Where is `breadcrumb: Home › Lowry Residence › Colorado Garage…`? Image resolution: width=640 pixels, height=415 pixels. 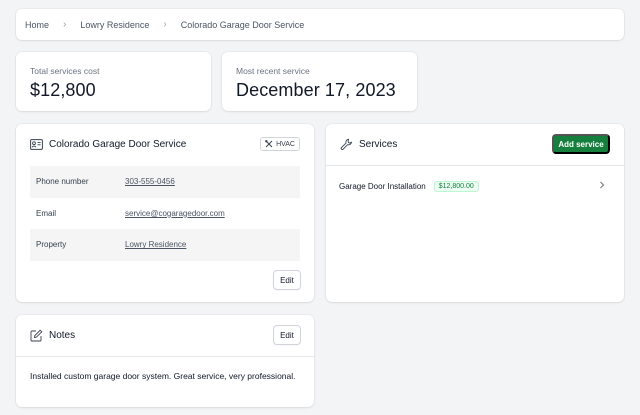
breadcrumb: Home › Lowry Residence › Colorado Garage… is located at coordinates (320, 24).